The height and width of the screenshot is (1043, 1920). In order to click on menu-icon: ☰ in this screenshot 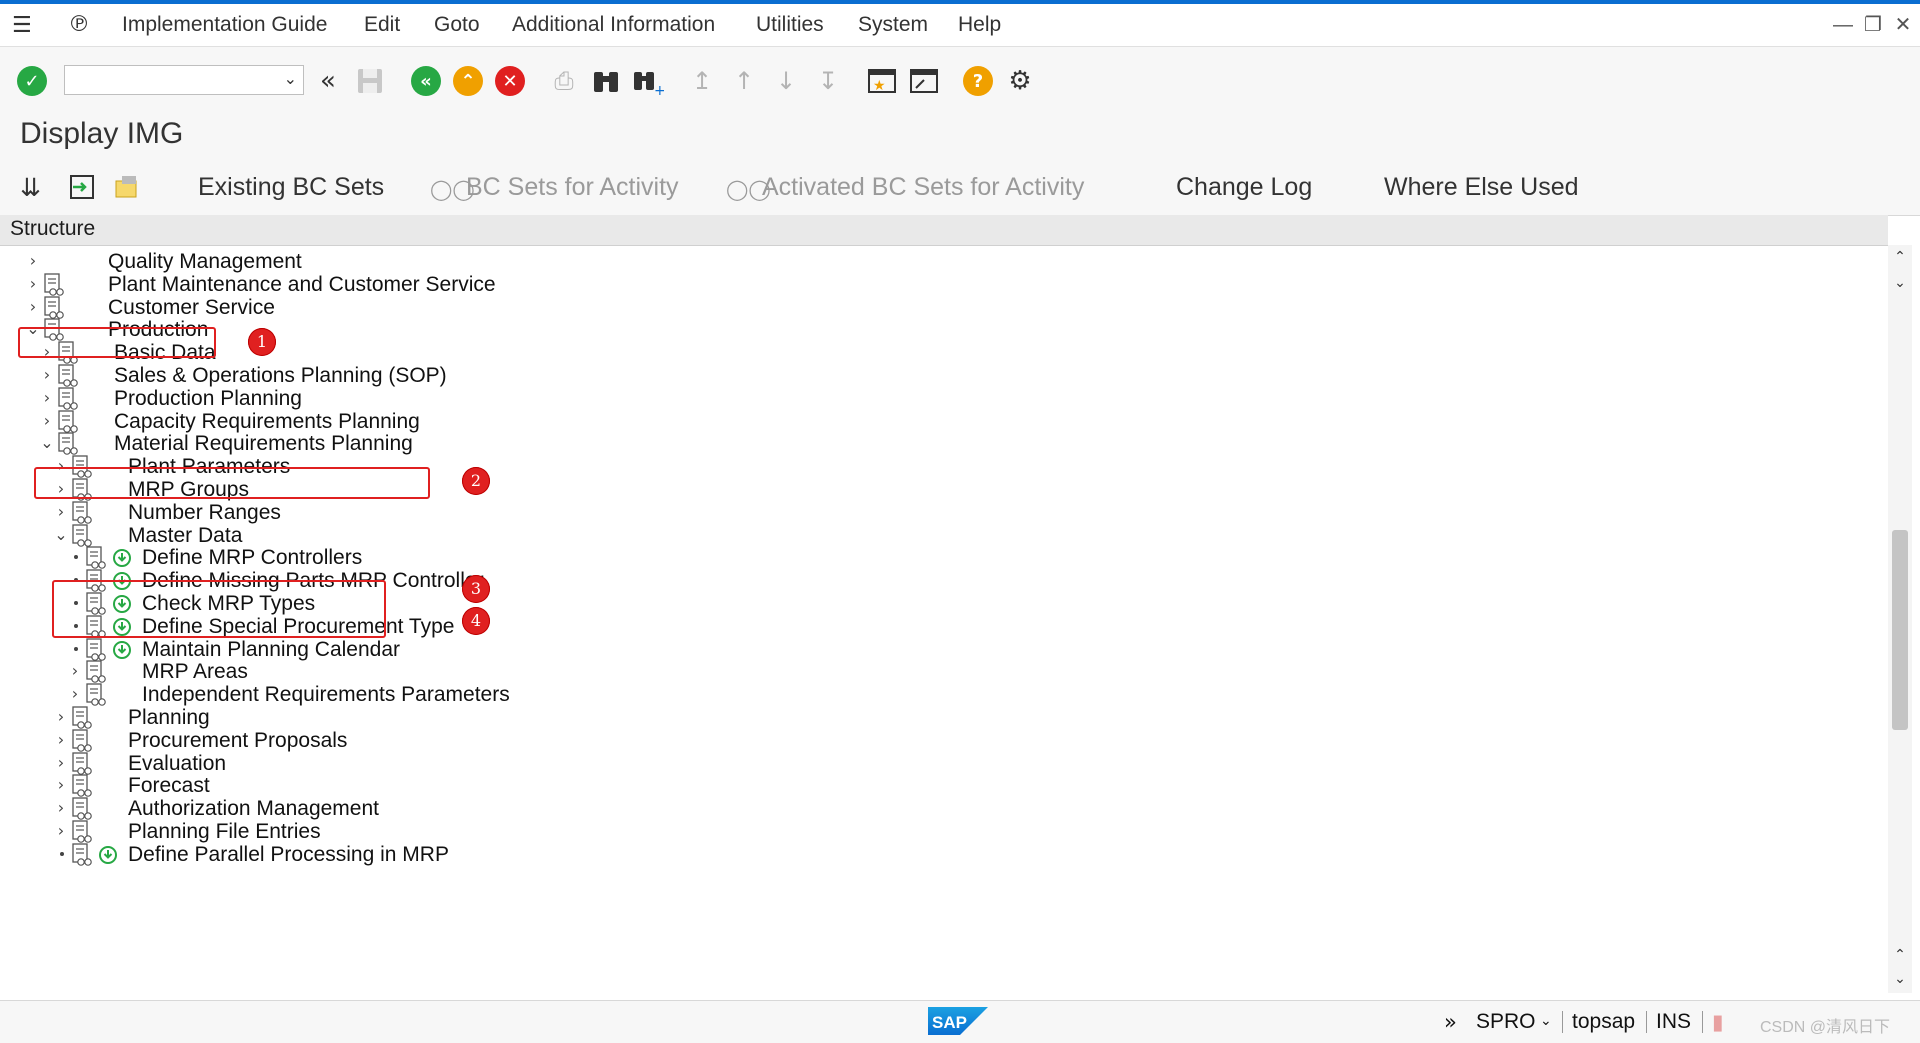, I will do `click(22, 25)`.